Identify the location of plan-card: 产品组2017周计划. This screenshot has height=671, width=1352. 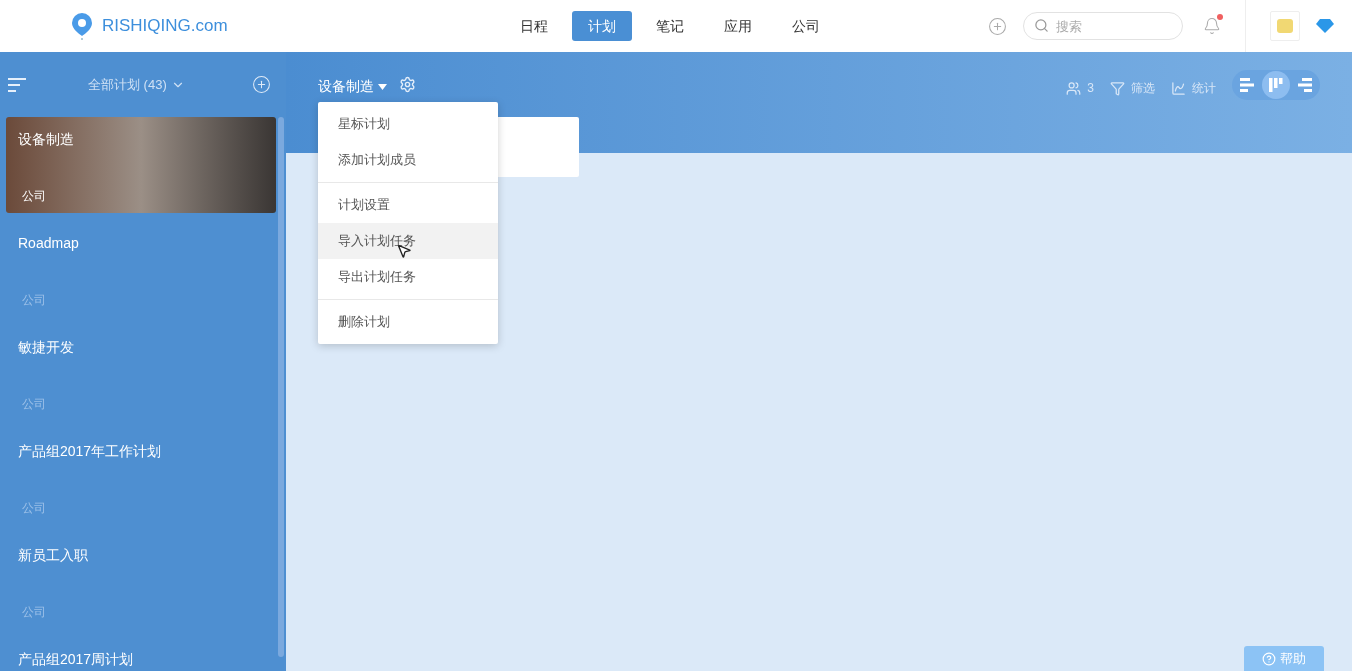
(141, 654).